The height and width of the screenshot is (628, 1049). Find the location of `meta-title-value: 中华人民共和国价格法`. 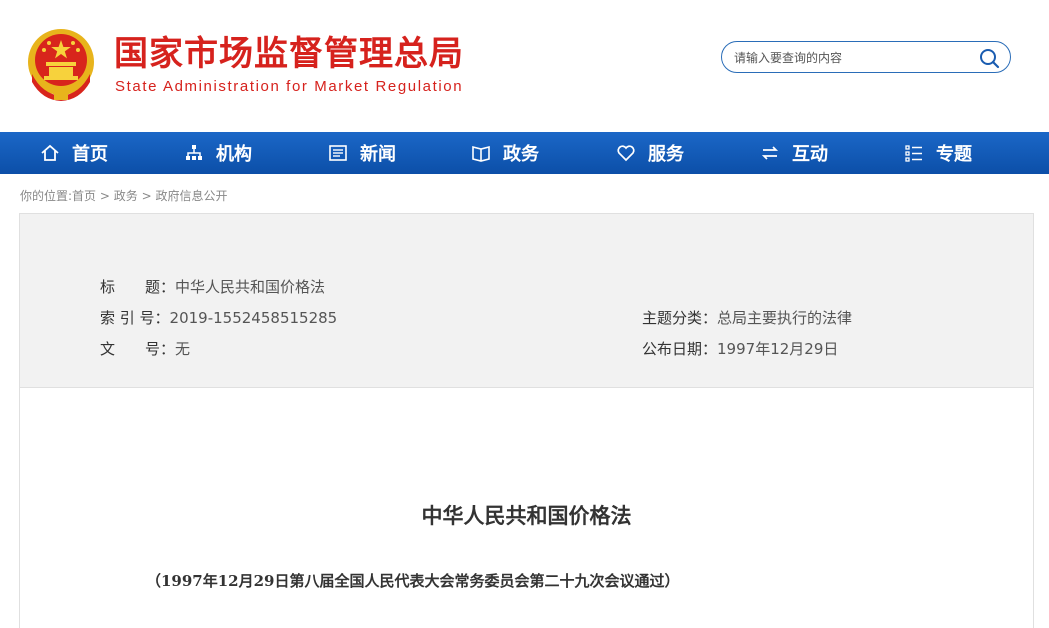

meta-title-value: 中华人民共和国价格法 is located at coordinates (250, 287).